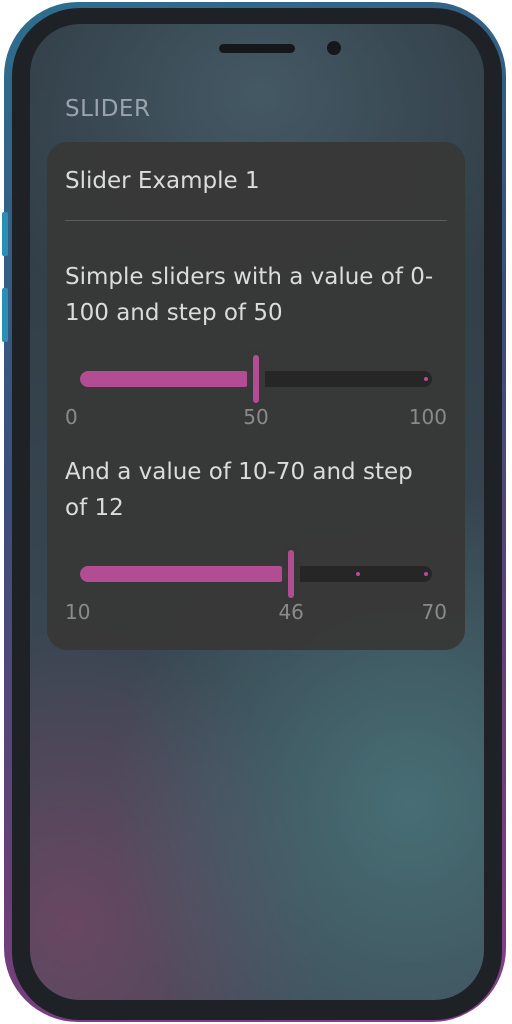 Image resolution: width=512 pixels, height=1024 pixels. Describe the element at coordinates (5, 315) in the screenshot. I see `volume-down-button` at that location.